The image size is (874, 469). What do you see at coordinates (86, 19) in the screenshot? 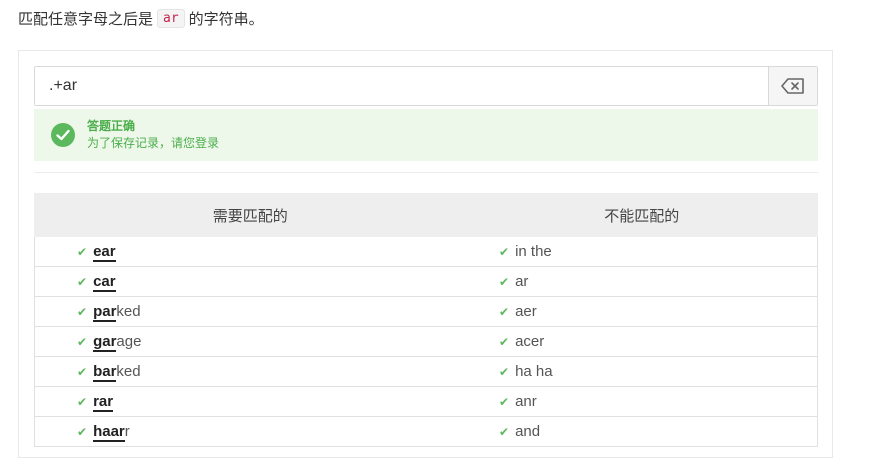
I see `instruction-prefix: 匹配任意字母之后是` at bounding box center [86, 19].